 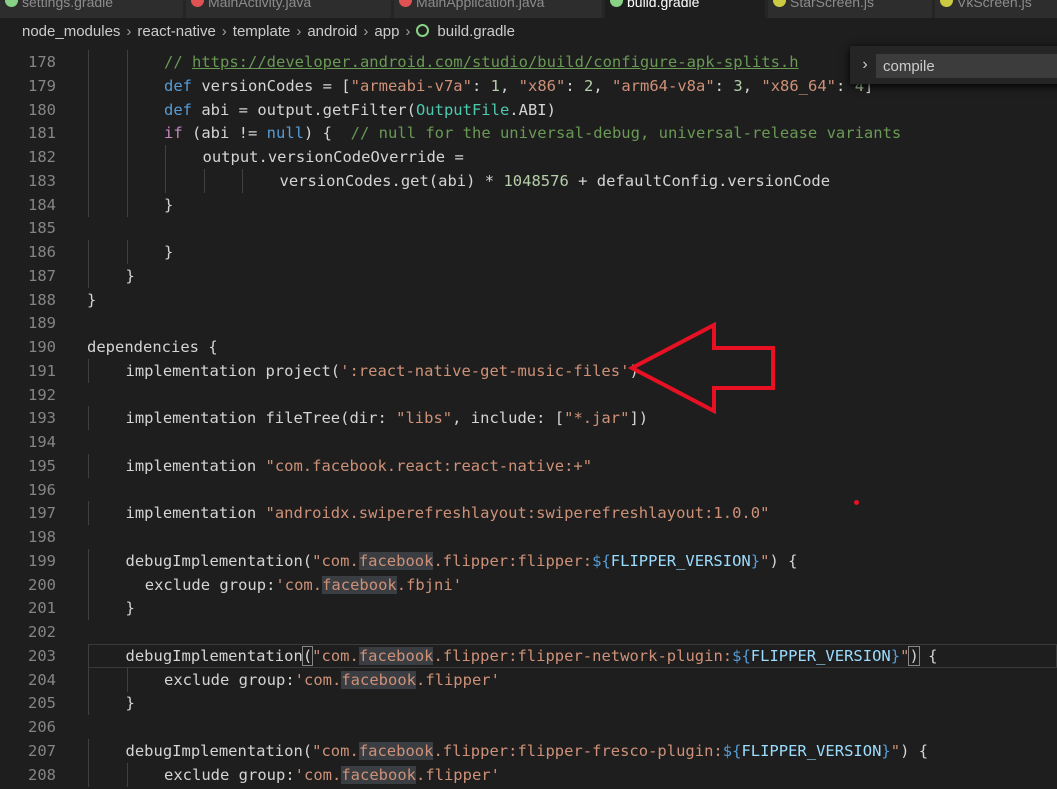 I want to click on tab-label: MainActivity.java, so click(x=260, y=5).